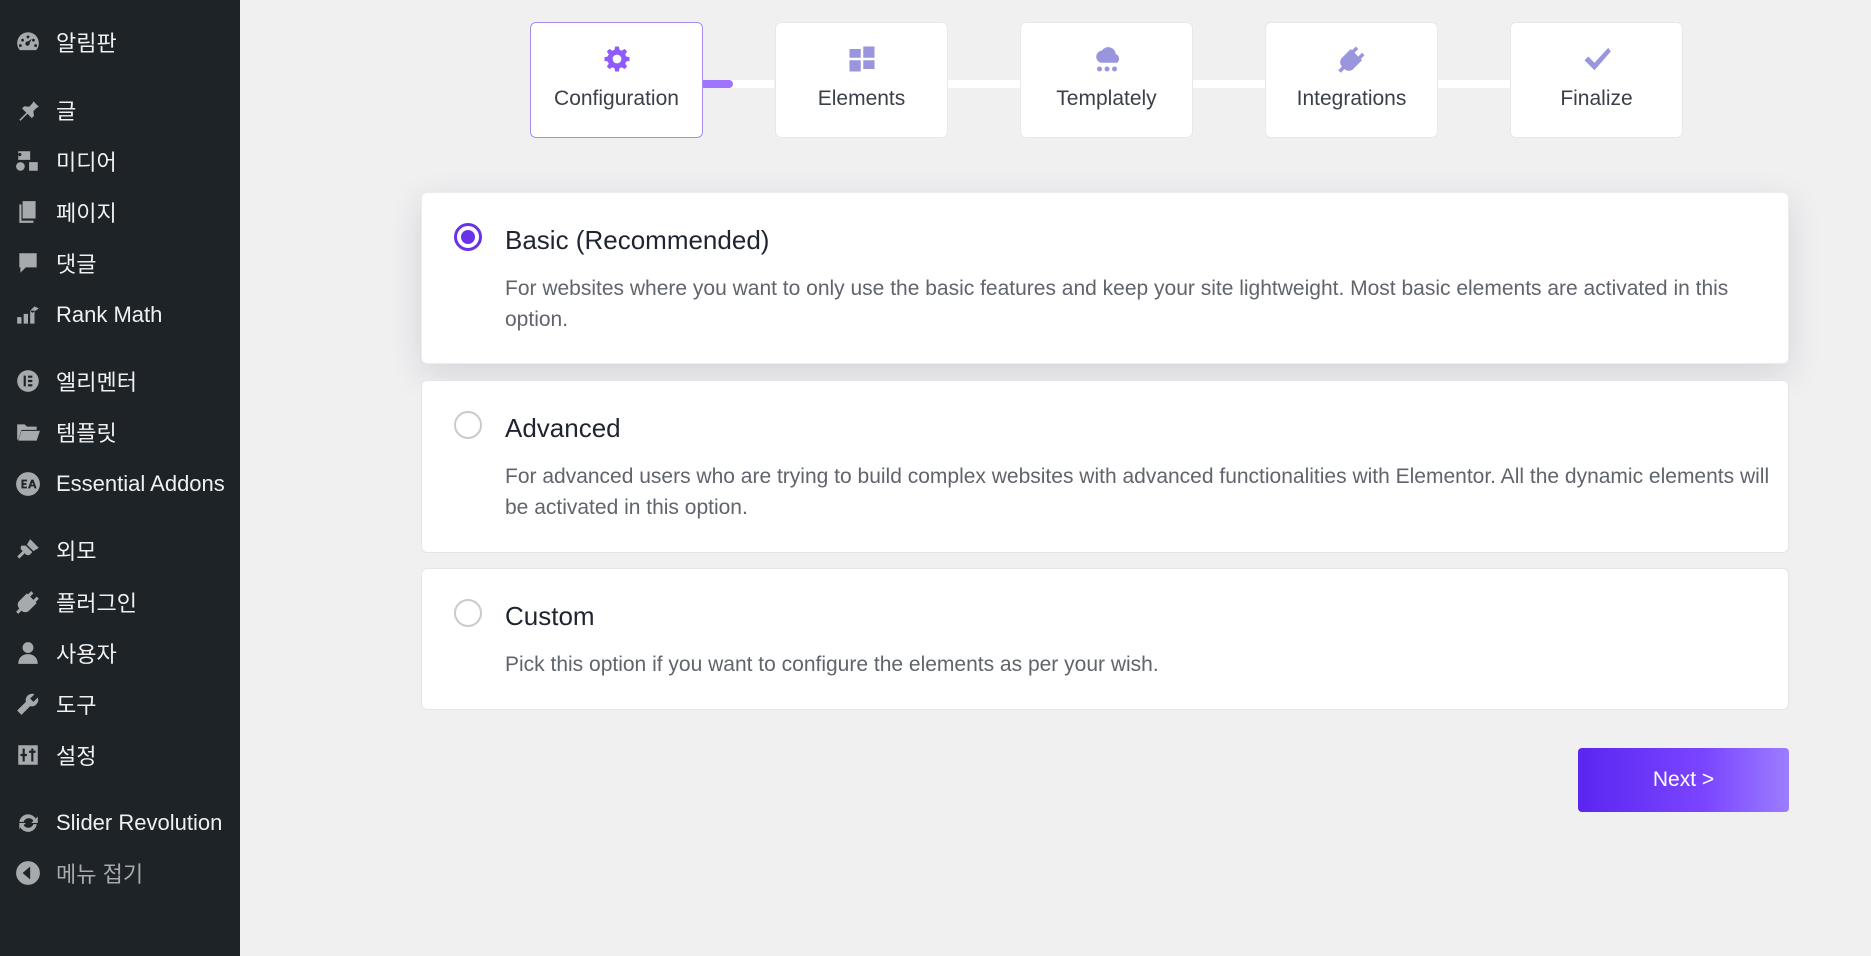 Image resolution: width=1871 pixels, height=956 pixels. I want to click on comment-icon, so click(28, 263).